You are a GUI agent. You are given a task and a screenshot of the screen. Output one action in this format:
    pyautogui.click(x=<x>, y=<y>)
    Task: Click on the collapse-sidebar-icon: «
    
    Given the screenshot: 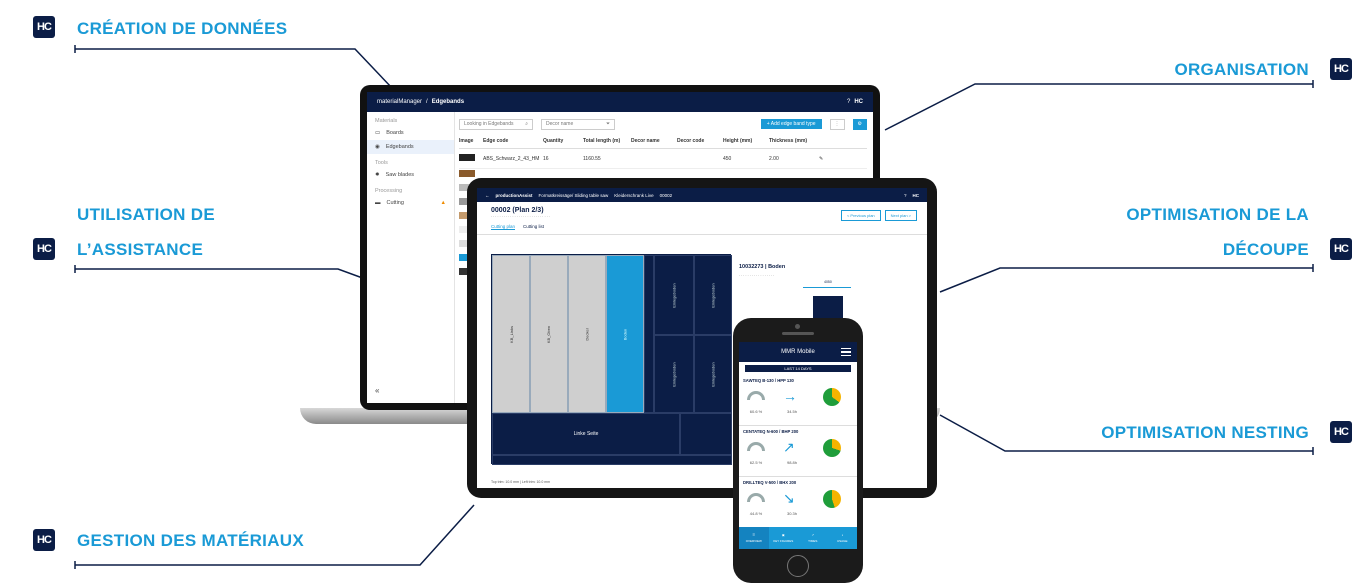 What is the action you would take?
    pyautogui.click(x=377, y=390)
    